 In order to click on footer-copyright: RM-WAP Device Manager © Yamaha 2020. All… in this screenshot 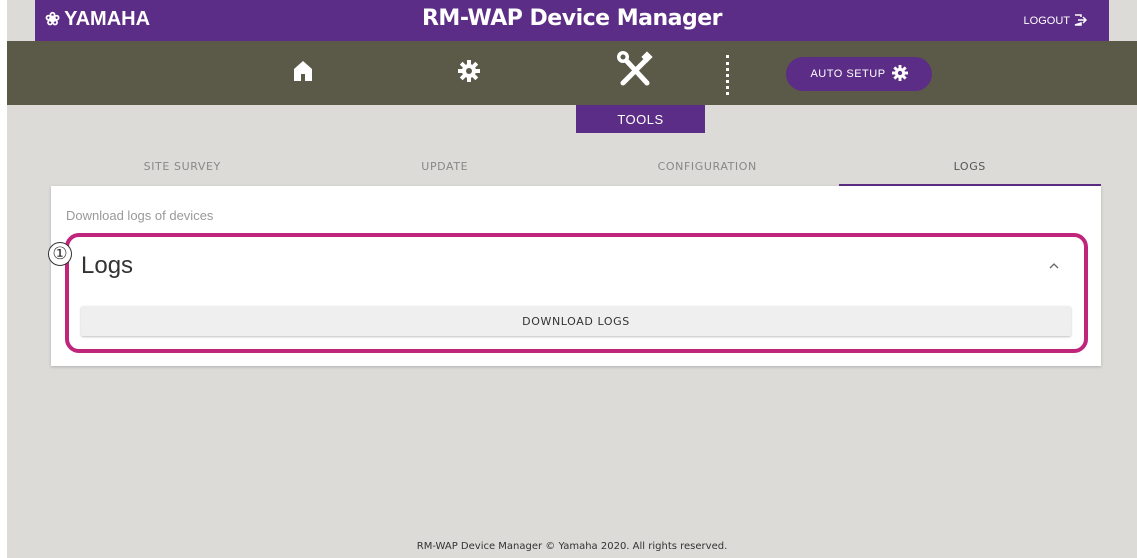, I will do `click(572, 546)`.